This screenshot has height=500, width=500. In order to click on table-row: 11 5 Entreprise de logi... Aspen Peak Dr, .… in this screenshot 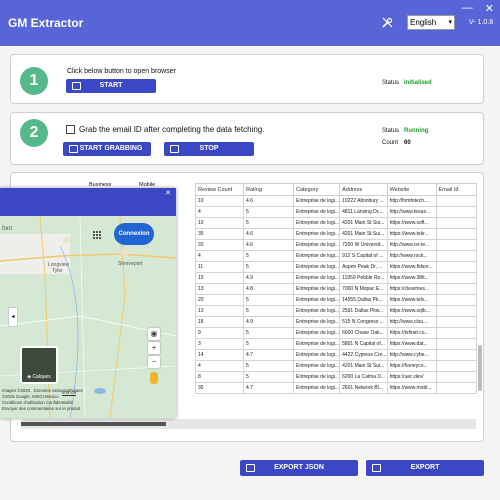, I will do `click(336, 267)`.